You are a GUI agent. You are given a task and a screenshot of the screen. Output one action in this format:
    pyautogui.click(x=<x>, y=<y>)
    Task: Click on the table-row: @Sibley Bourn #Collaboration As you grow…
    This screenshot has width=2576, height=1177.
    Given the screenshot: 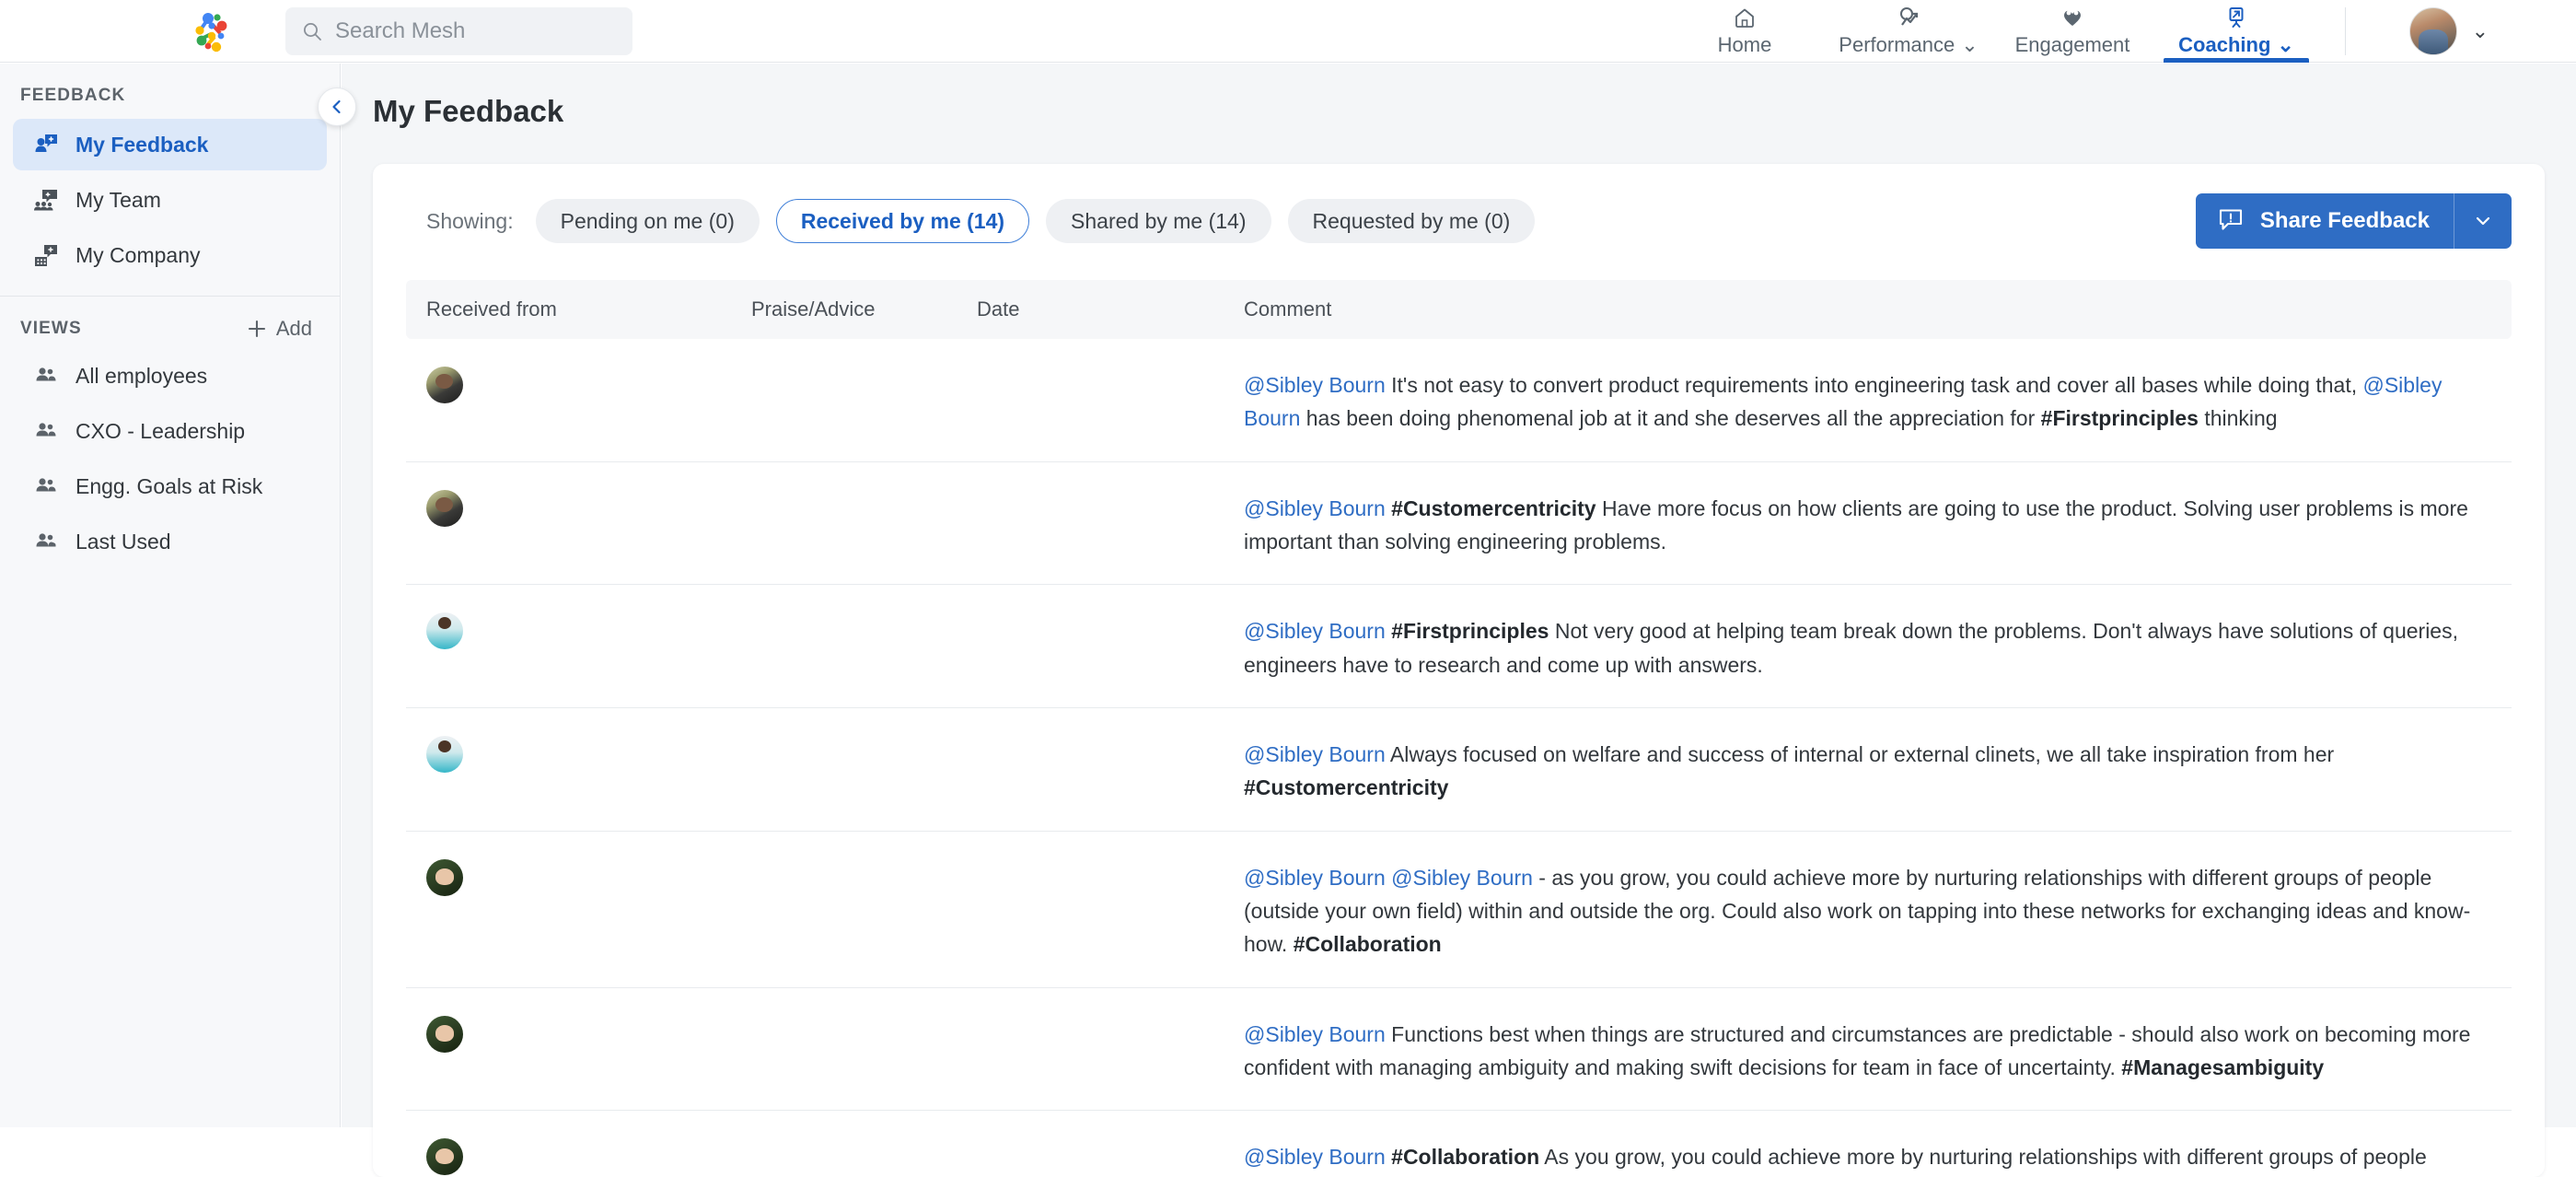 What is the action you would take?
    pyautogui.click(x=1459, y=1144)
    